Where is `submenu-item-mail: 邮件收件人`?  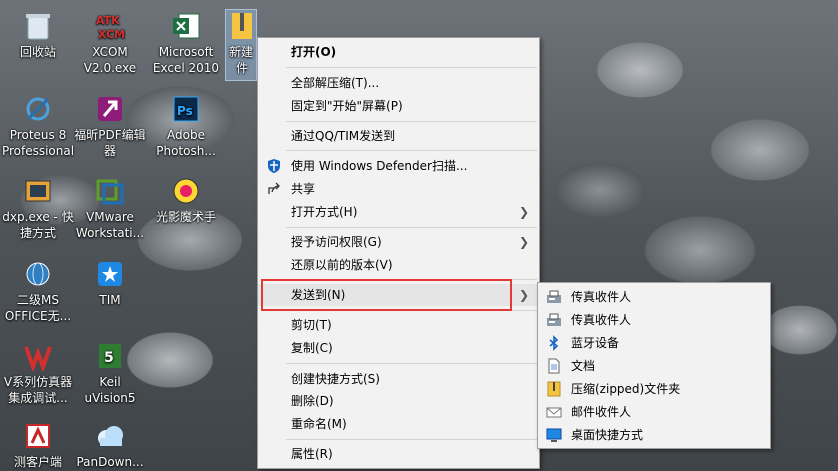
submenu-item-mail: 邮件收件人 is located at coordinates (654, 412).